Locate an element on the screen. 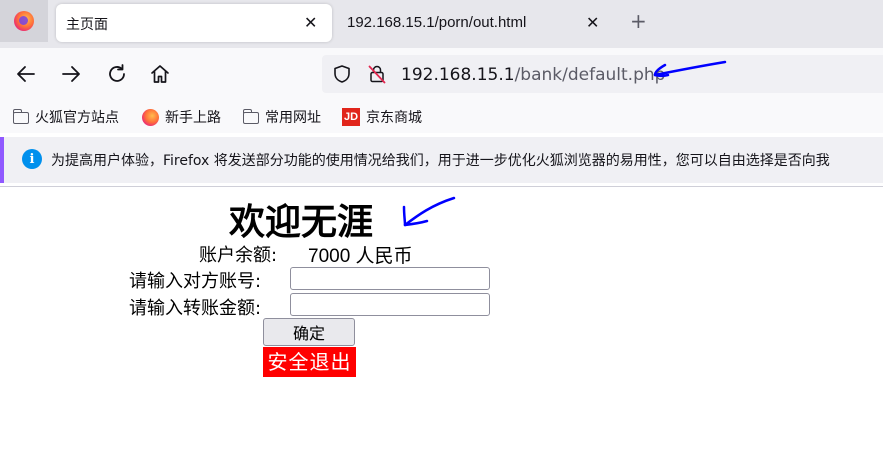  amount-label: 请输入转账金额: is located at coordinates (195, 308).